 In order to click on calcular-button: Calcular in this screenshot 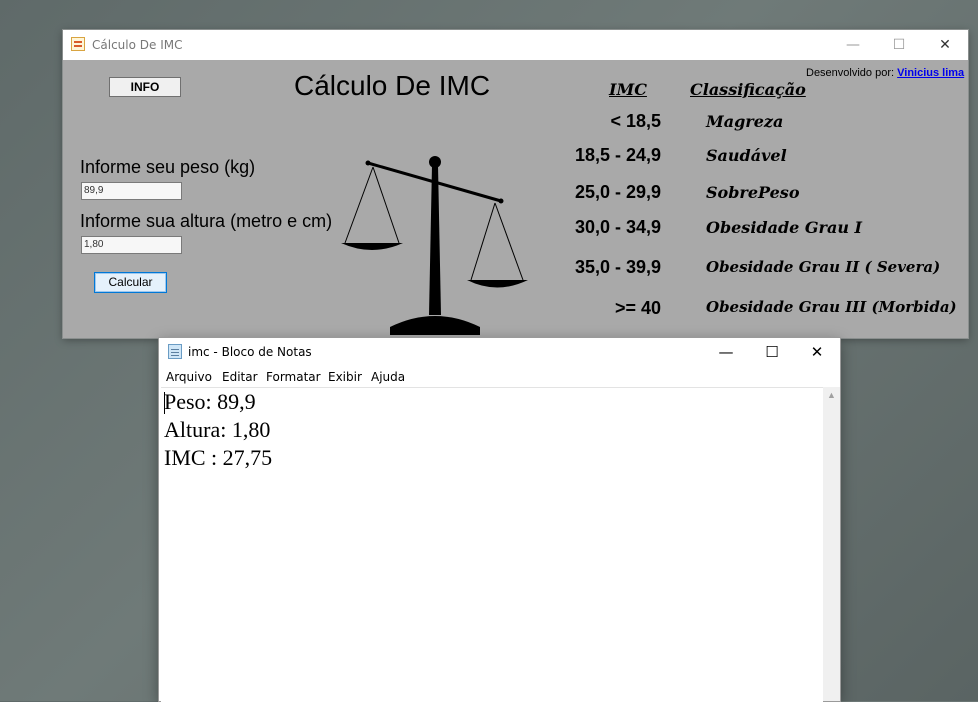, I will do `click(130, 282)`.